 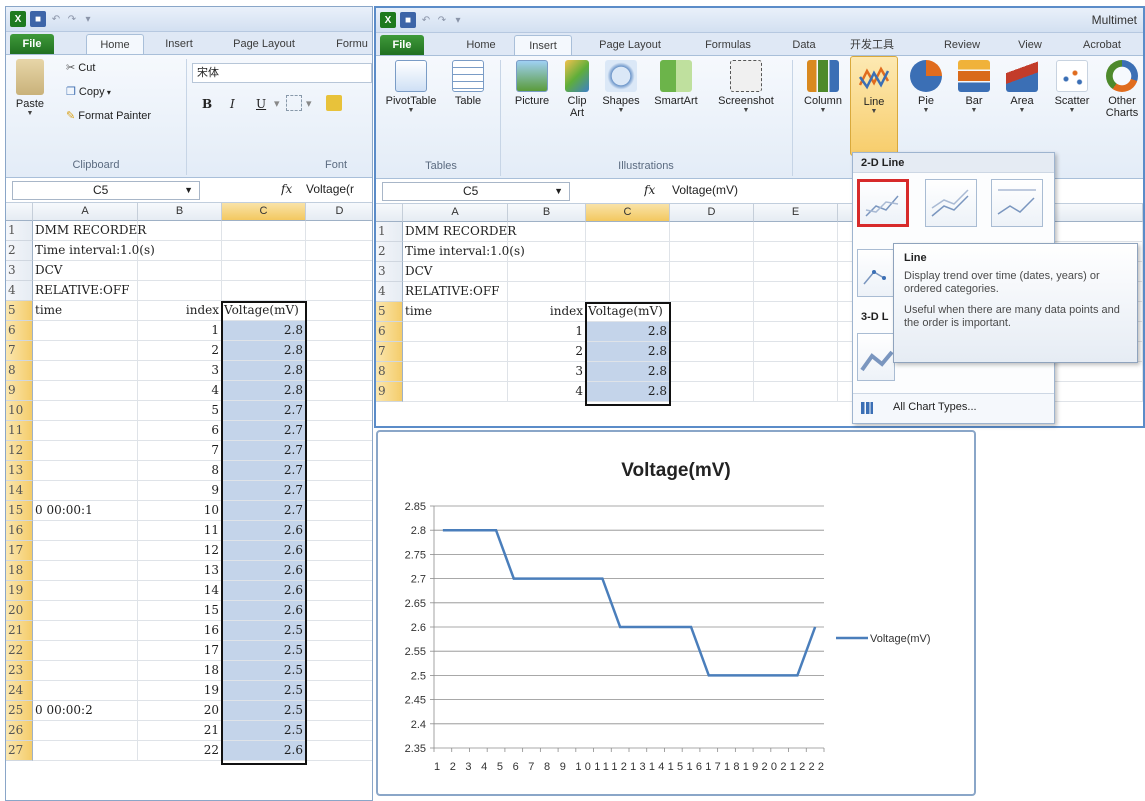 I want to click on cell-c: 2.8, so click(x=628, y=332).